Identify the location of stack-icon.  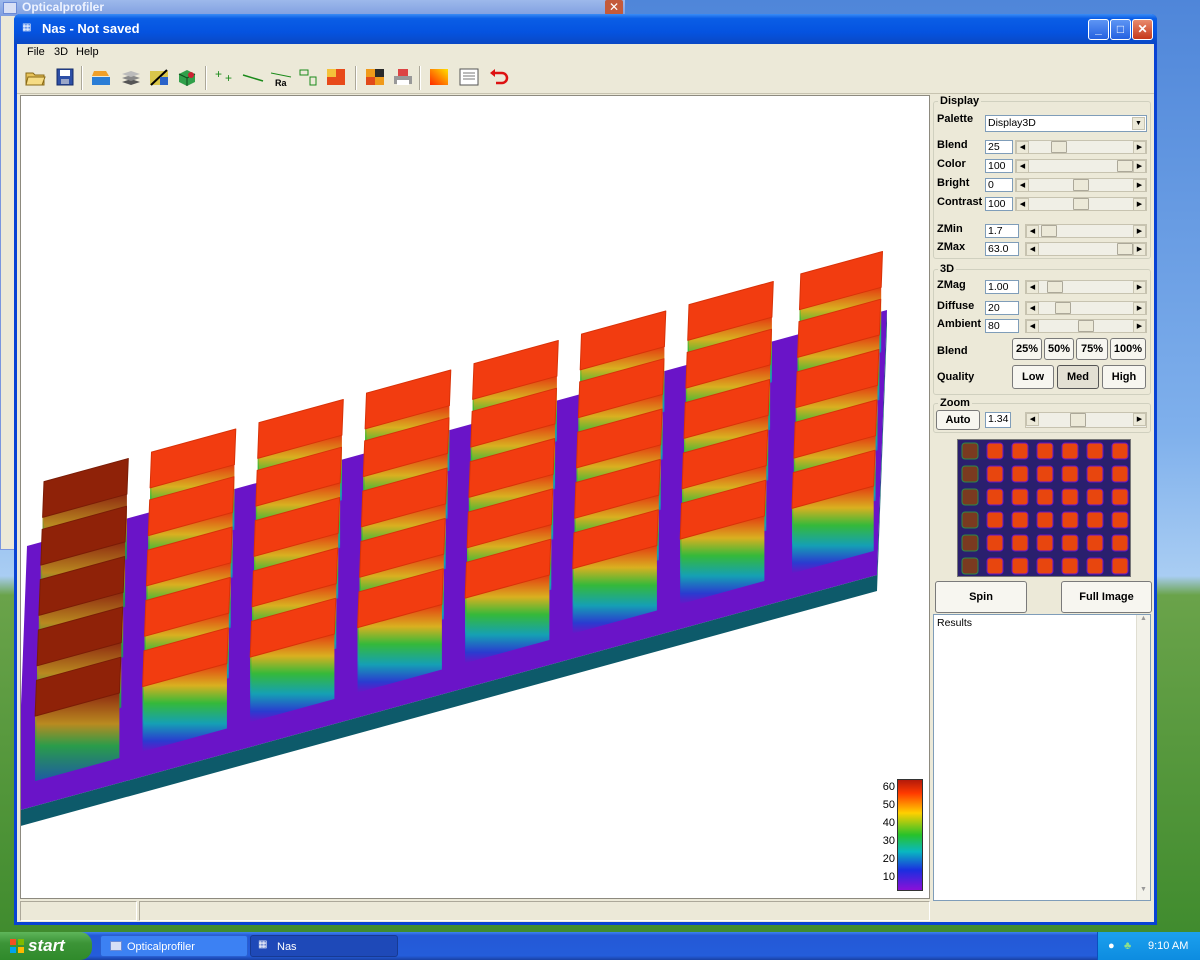
(131, 77).